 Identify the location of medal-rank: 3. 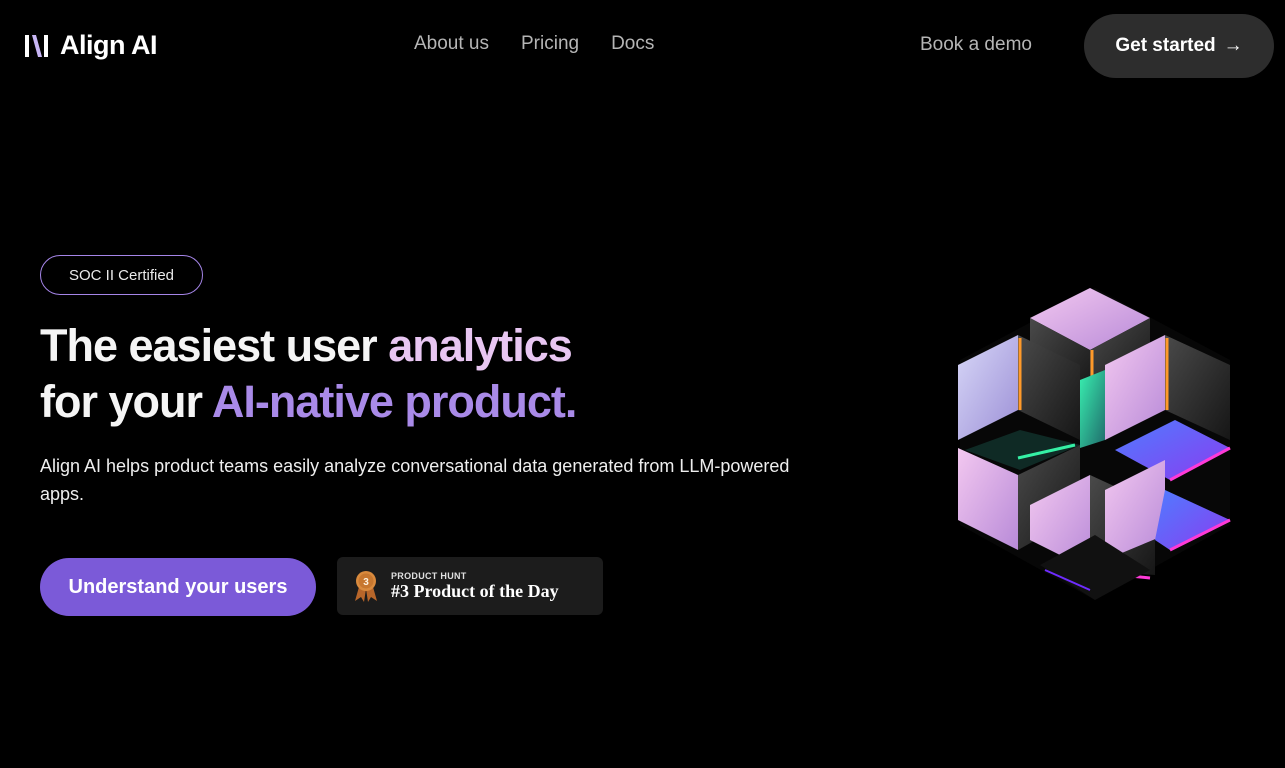
(366, 582).